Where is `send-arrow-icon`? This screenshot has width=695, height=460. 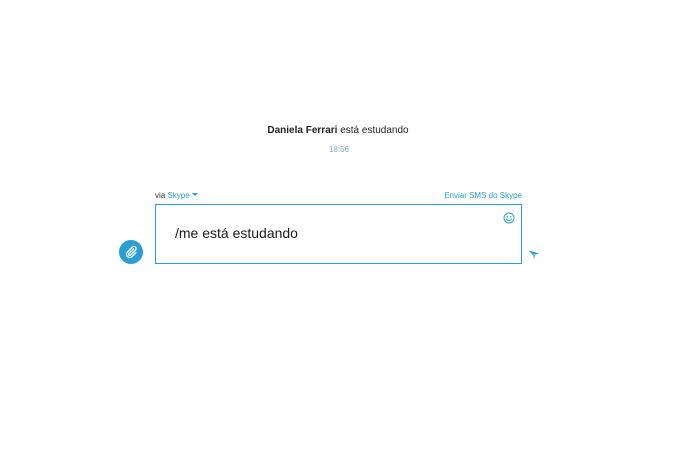 send-arrow-icon is located at coordinates (534, 255).